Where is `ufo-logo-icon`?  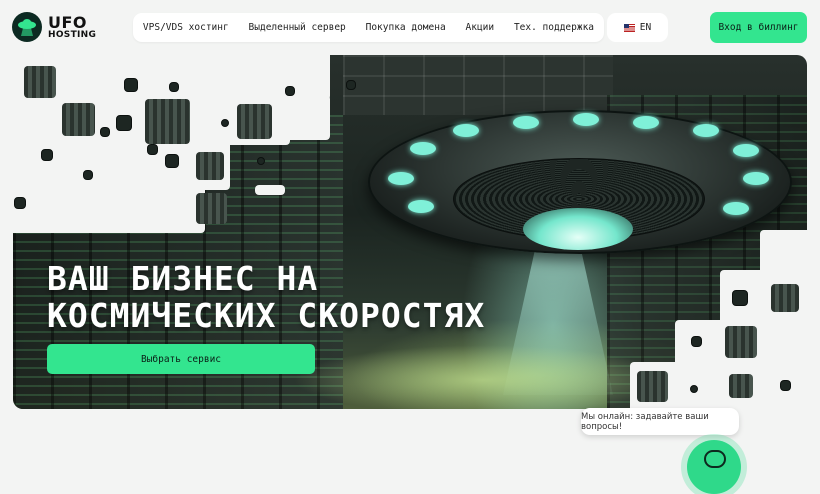
ufo-logo-icon is located at coordinates (27, 27).